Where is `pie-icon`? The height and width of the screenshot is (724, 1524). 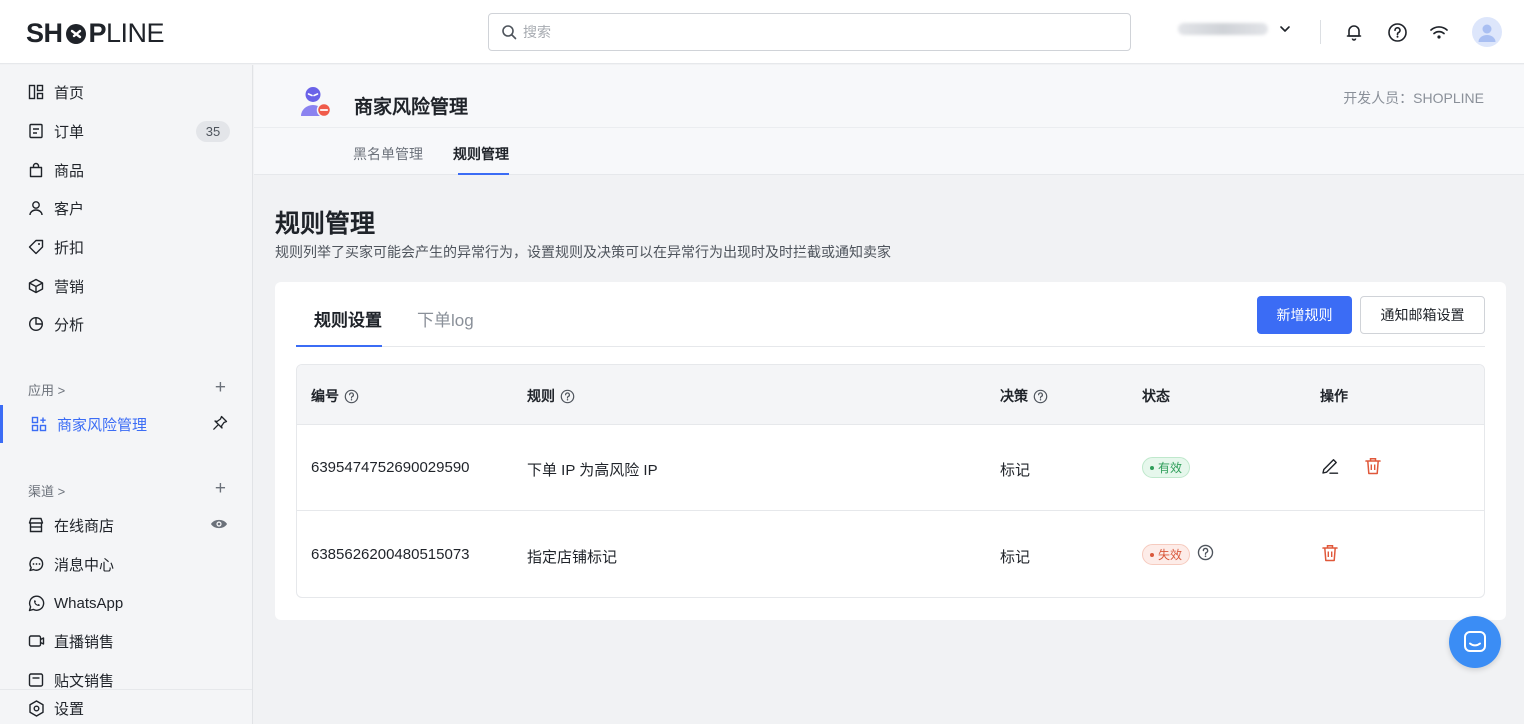 pie-icon is located at coordinates (36, 324).